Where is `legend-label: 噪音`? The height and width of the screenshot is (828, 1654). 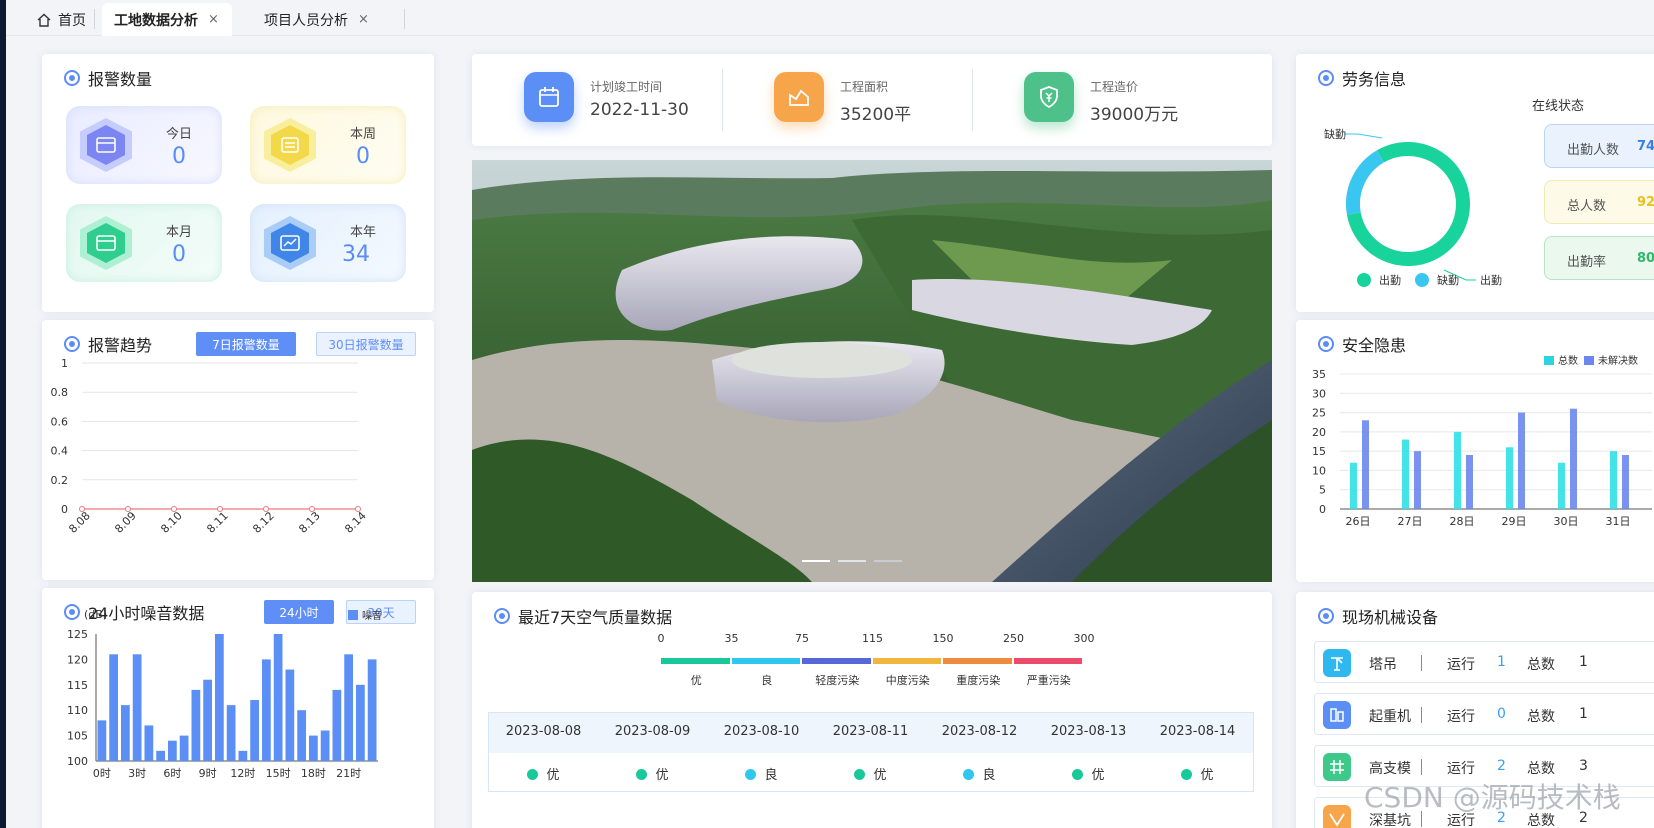
legend-label: 噪音 is located at coordinates (372, 615).